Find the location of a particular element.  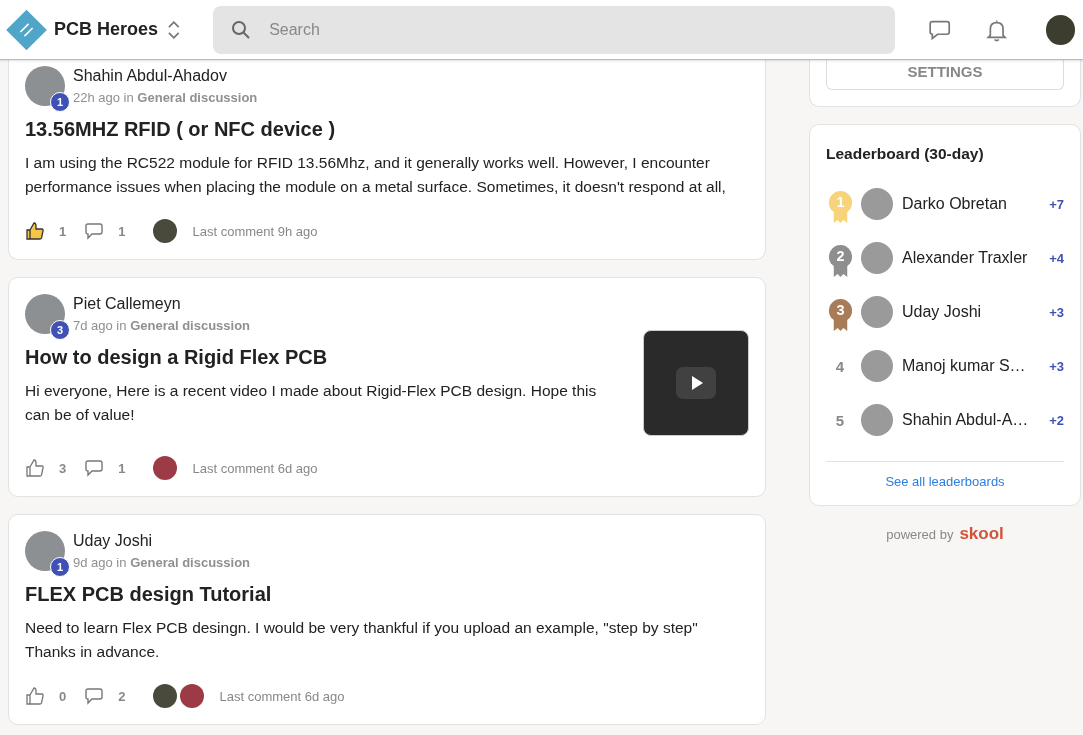

group-name: PCB Heroes is located at coordinates (108, 29).